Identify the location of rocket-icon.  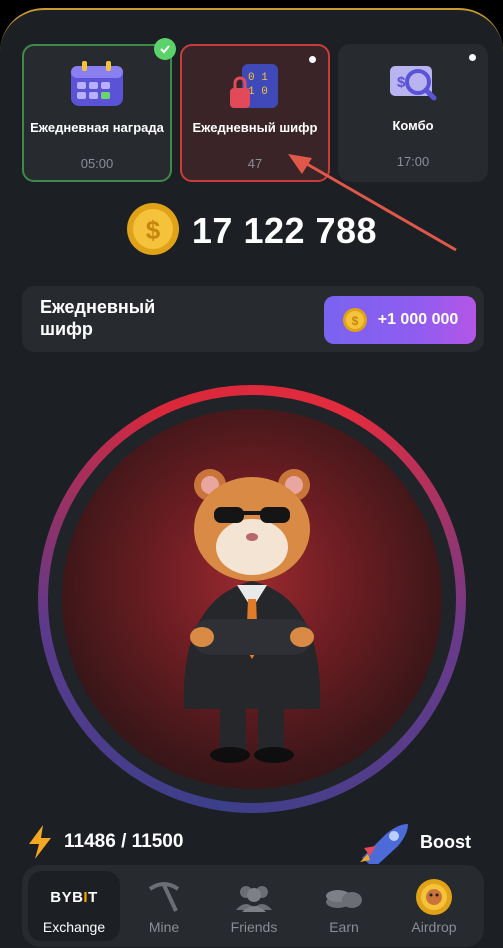
(384, 844).